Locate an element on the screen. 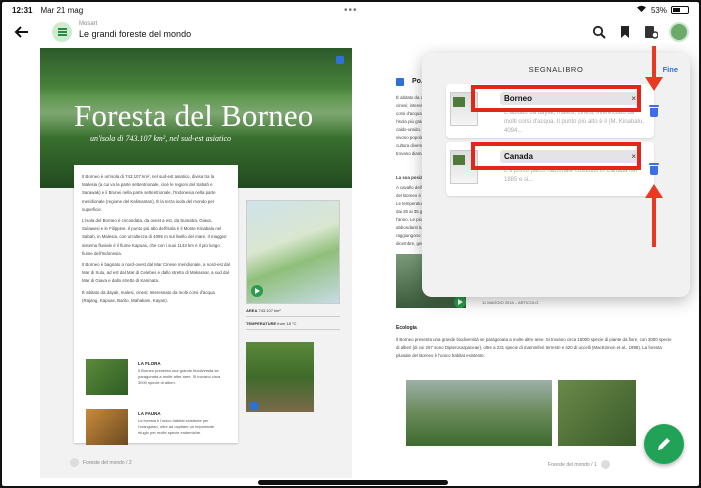  status-date: Mar 21 mag is located at coordinates (62, 10).